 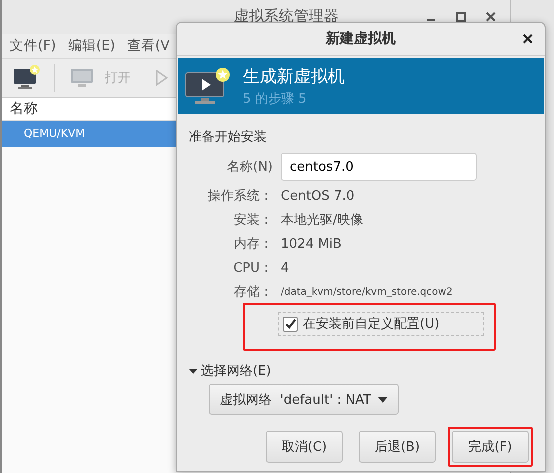 I want to click on check-icon, so click(x=290, y=324).